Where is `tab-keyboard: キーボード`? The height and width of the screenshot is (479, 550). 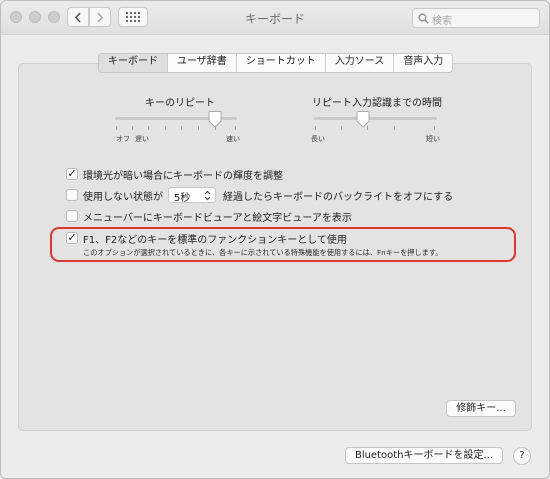 tab-keyboard: キーボード is located at coordinates (133, 63).